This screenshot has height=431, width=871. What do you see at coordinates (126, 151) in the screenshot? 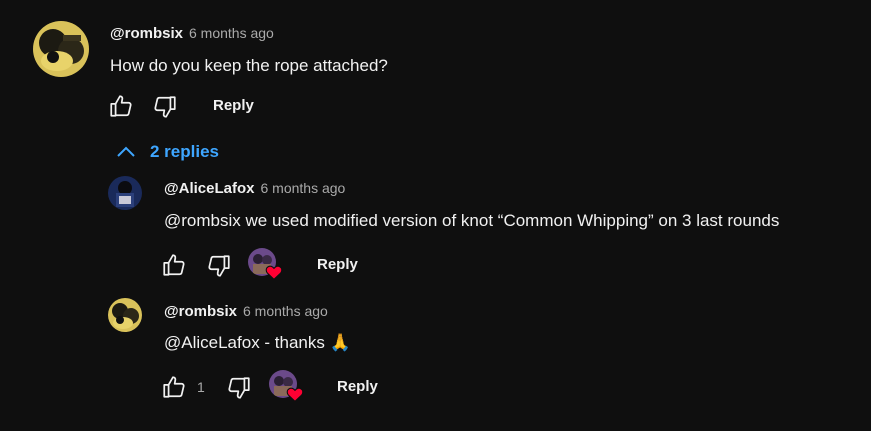
I see `chevron-up-icon` at bounding box center [126, 151].